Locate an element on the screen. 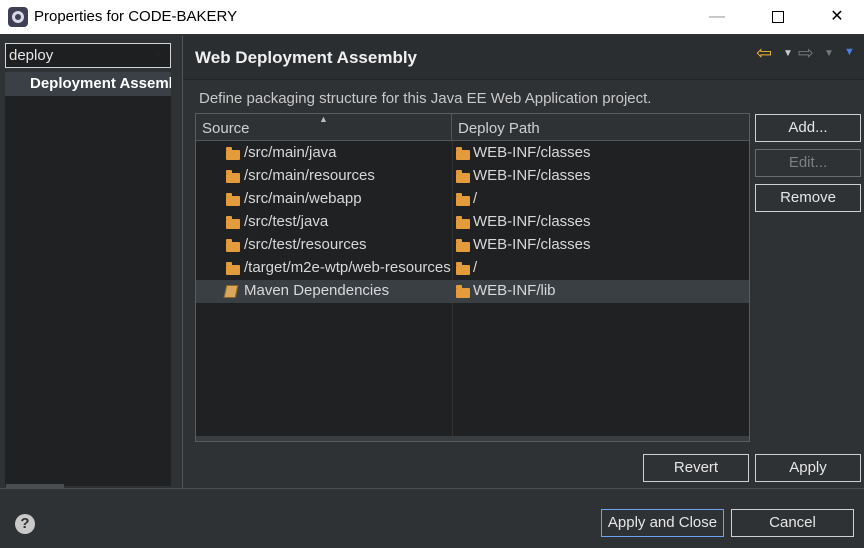 The image size is (864, 548). page-header: Web Deployment Assembly ⇦ ▼ ⇨ ▼ ▼ is located at coordinates (523, 58).